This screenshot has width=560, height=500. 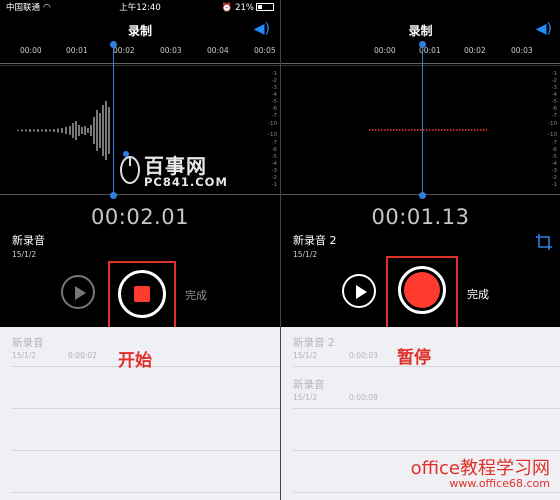 What do you see at coordinates (420, 8) in the screenshot?
I see `status-bar` at bounding box center [420, 8].